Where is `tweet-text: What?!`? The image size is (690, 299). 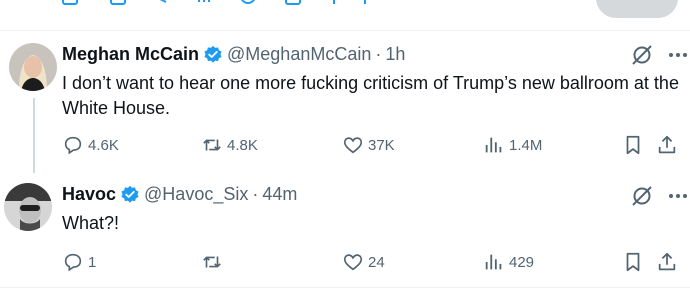 tweet-text: What?! is located at coordinates (91, 223).